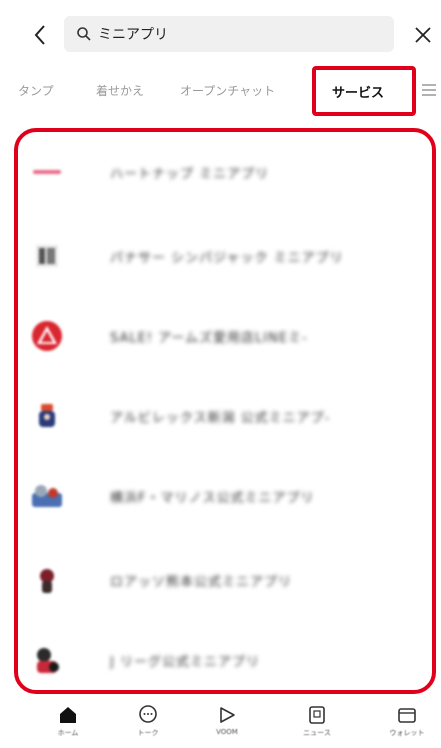 The width and height of the screenshot is (441, 748). I want to click on wallet-icon, so click(407, 715).